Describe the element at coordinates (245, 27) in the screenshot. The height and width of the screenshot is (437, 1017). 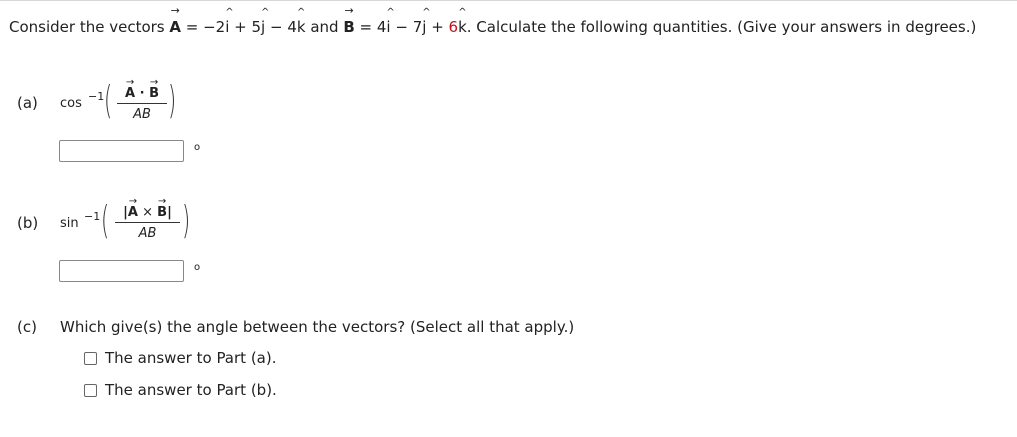
I see `vector-a-eq-2: + 5` at that location.